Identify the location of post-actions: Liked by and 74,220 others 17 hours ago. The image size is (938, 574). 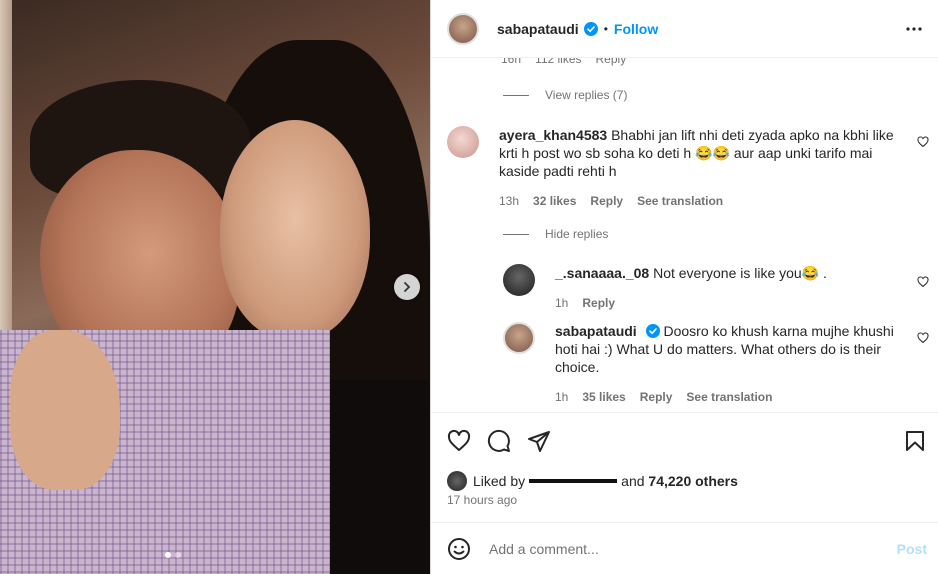
(684, 469).